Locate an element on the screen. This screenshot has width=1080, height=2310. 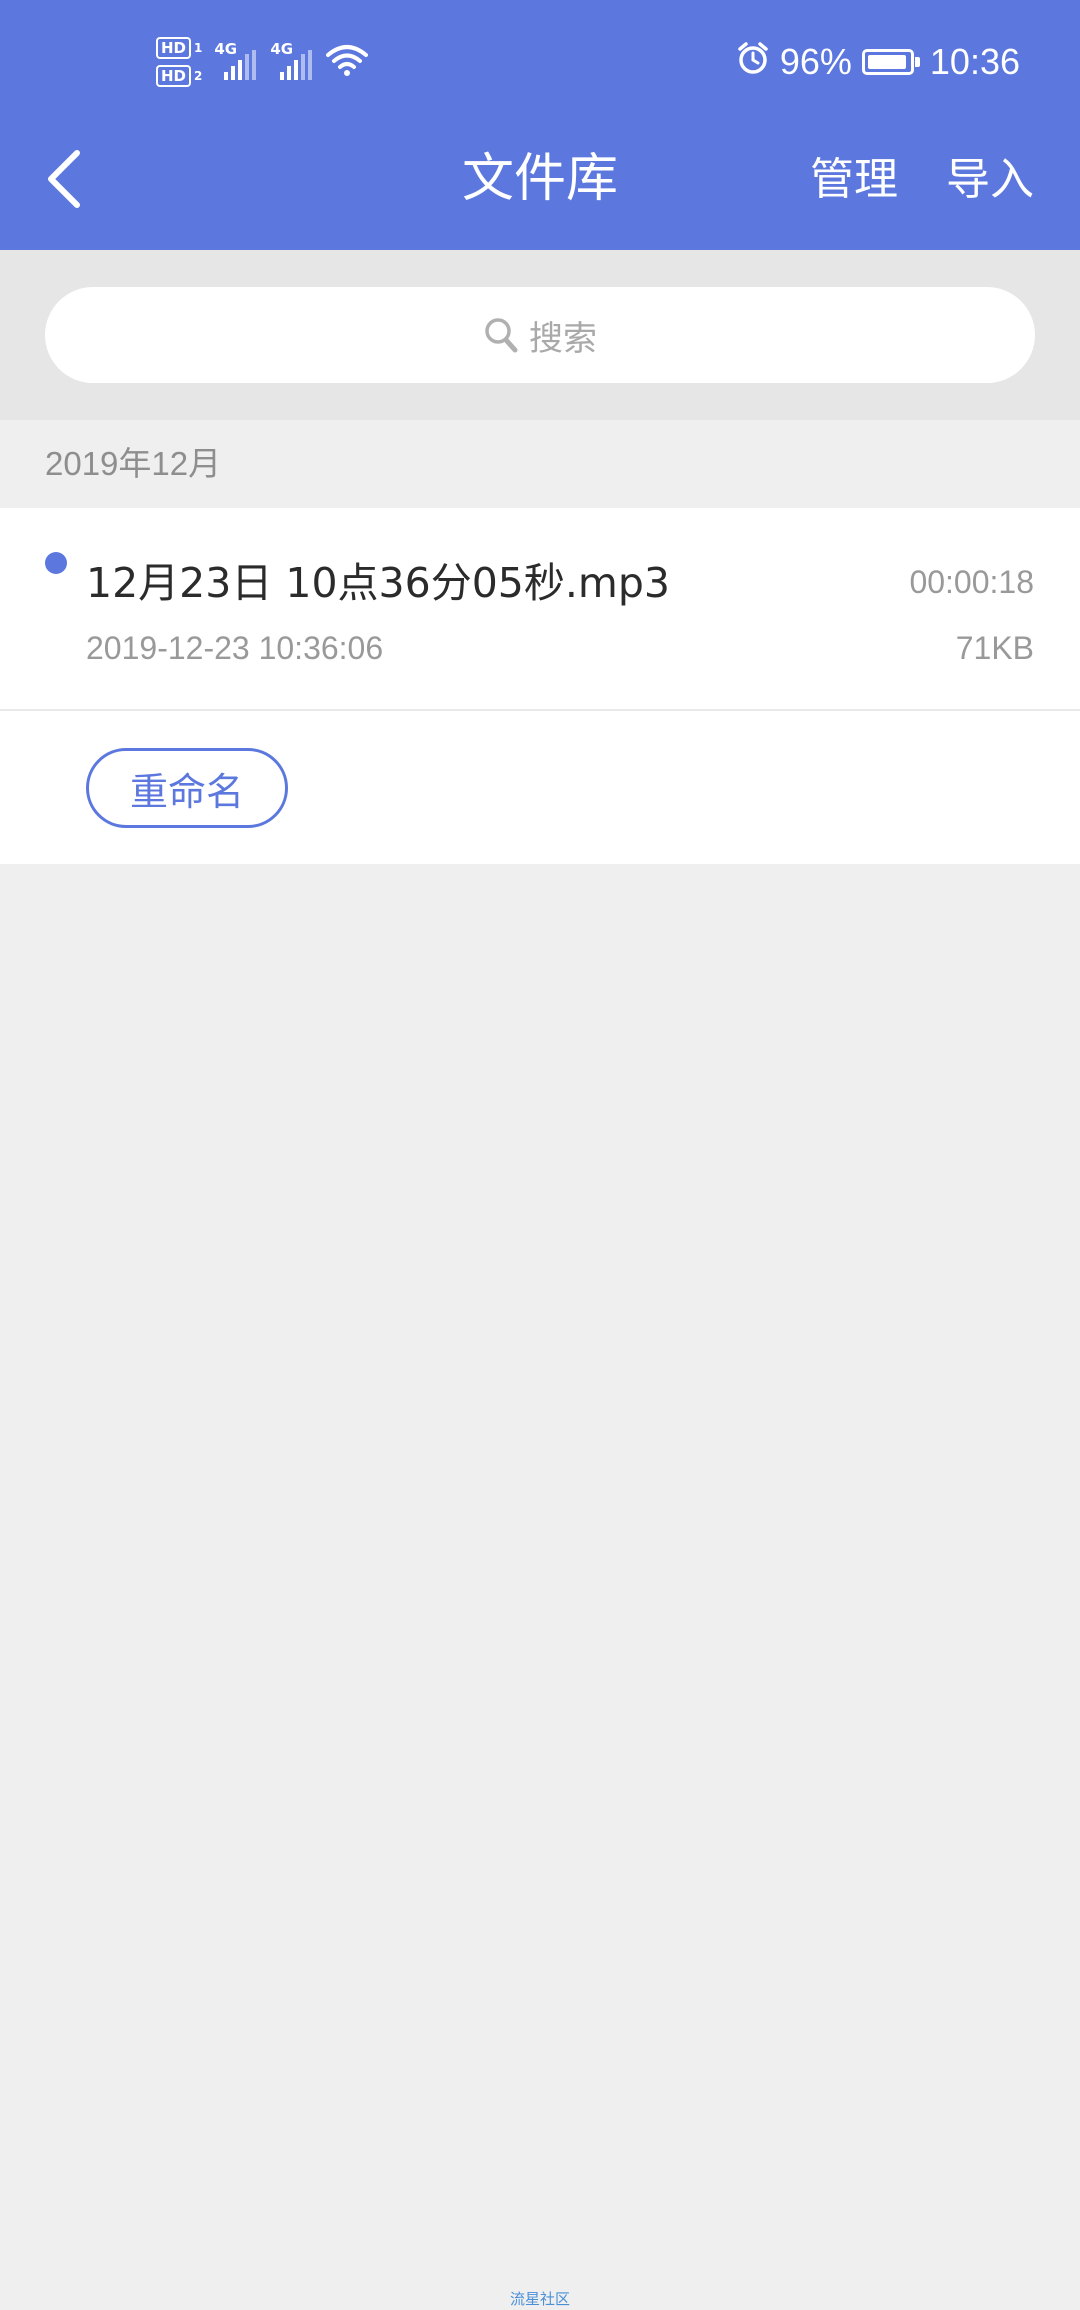
search-area: 搜索 is located at coordinates (540, 335).